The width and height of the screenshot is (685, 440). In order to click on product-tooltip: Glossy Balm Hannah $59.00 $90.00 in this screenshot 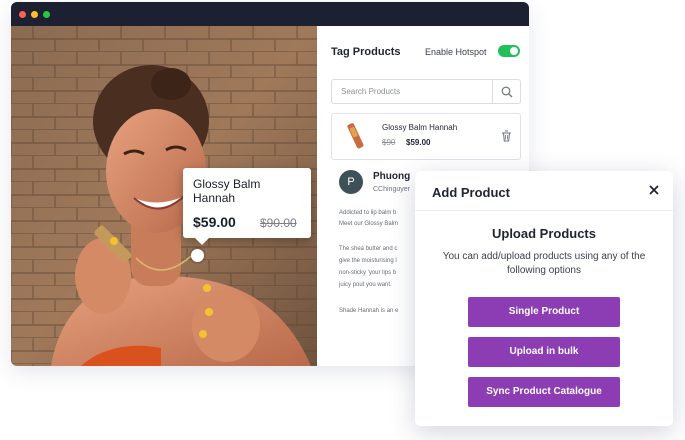, I will do `click(247, 206)`.